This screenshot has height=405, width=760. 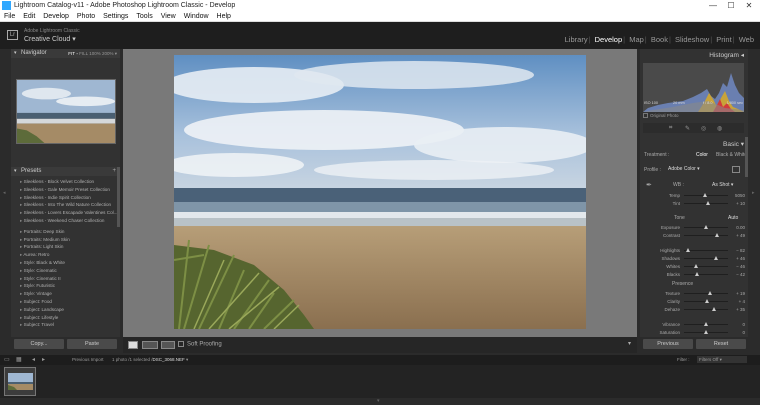 I want to click on preset-folder: Subject: Travel, so click(x=65, y=325).